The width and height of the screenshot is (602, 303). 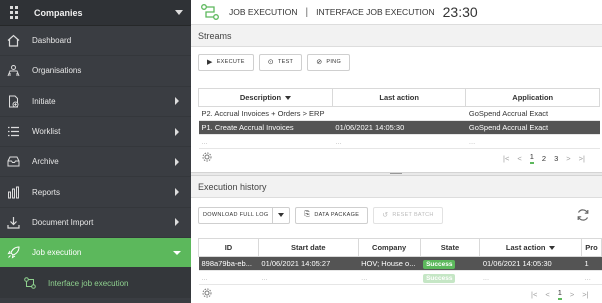 I want to click on reset-icon: ↺, so click(x=385, y=215).